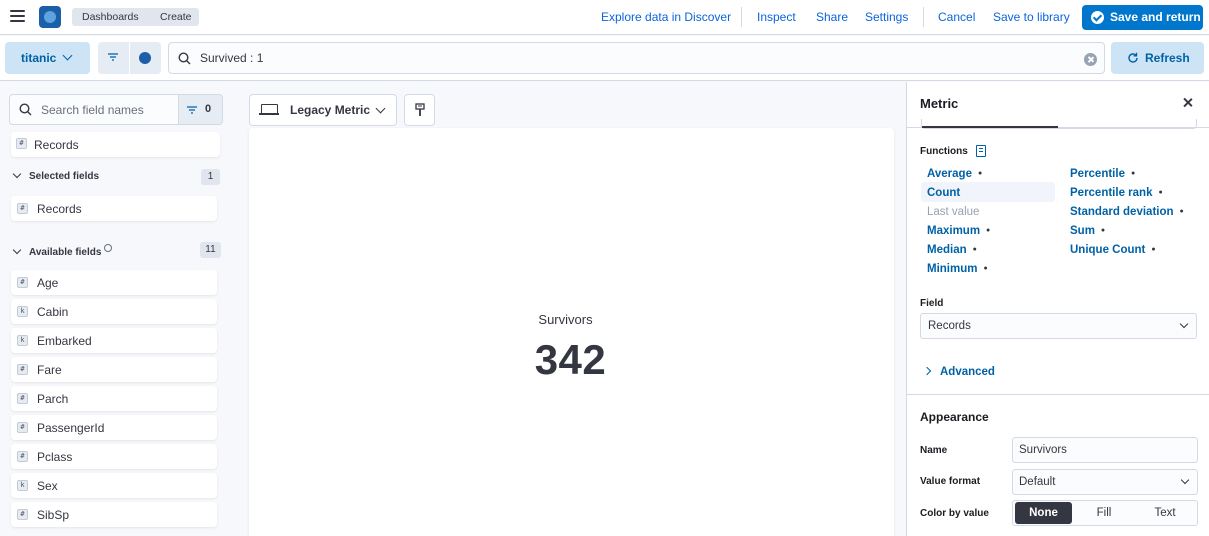 The height and width of the screenshot is (536, 1209). I want to click on function-maximum: Maximum, so click(958, 231).